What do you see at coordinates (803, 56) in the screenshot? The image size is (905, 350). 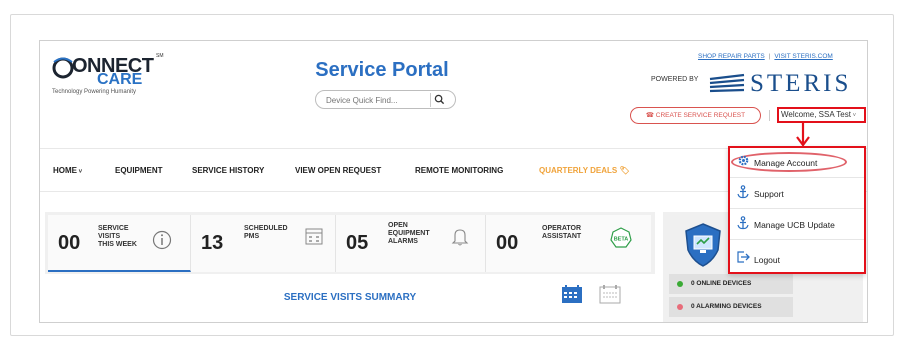 I see `visit-steris-link: VISIT STERIS.COM` at bounding box center [803, 56].